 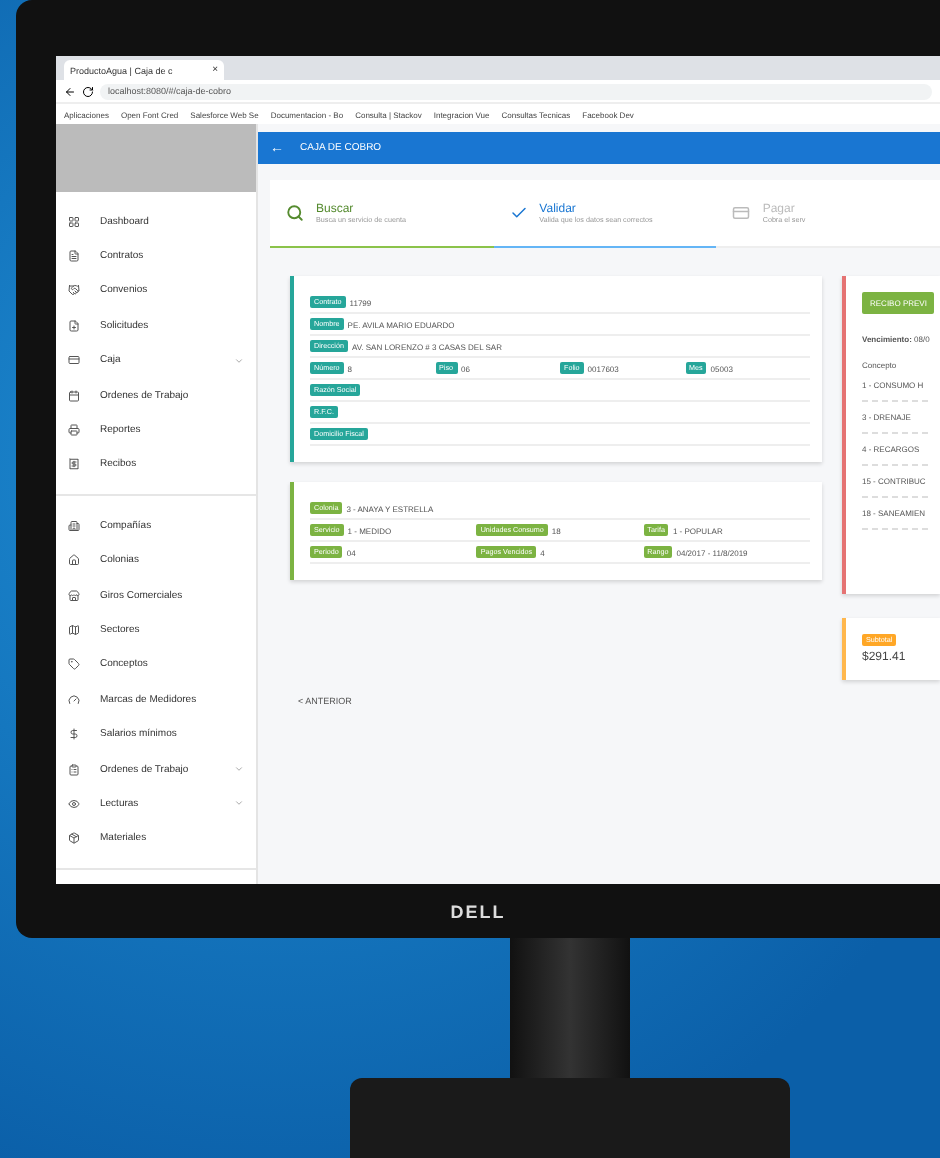 I want to click on house-icon, so click(x=74, y=560).